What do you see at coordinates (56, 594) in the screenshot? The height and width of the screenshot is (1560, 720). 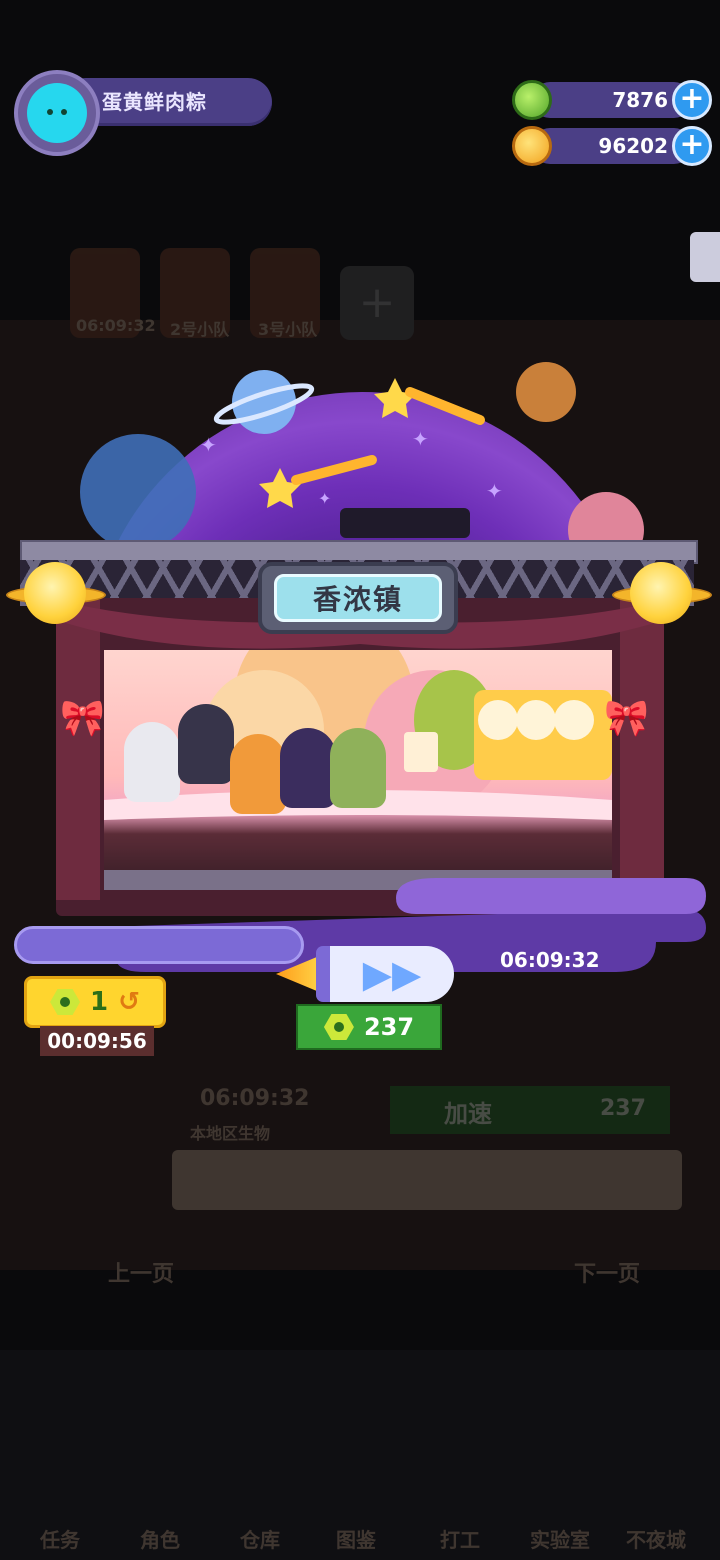 I see `lamp-left` at bounding box center [56, 594].